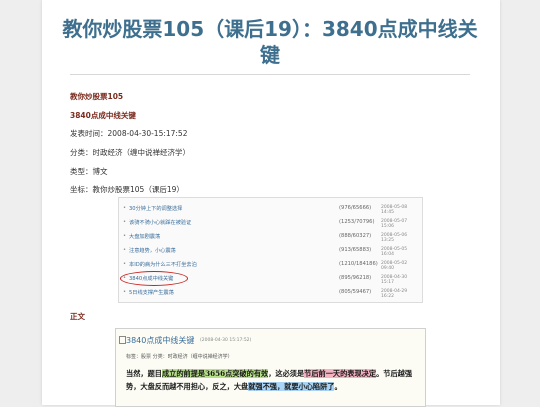 The height and width of the screenshot is (407, 540). Describe the element at coordinates (163, 264) in the screenshot. I see `list-item-label: 本ID的病为什么三不打坐去泊` at that location.